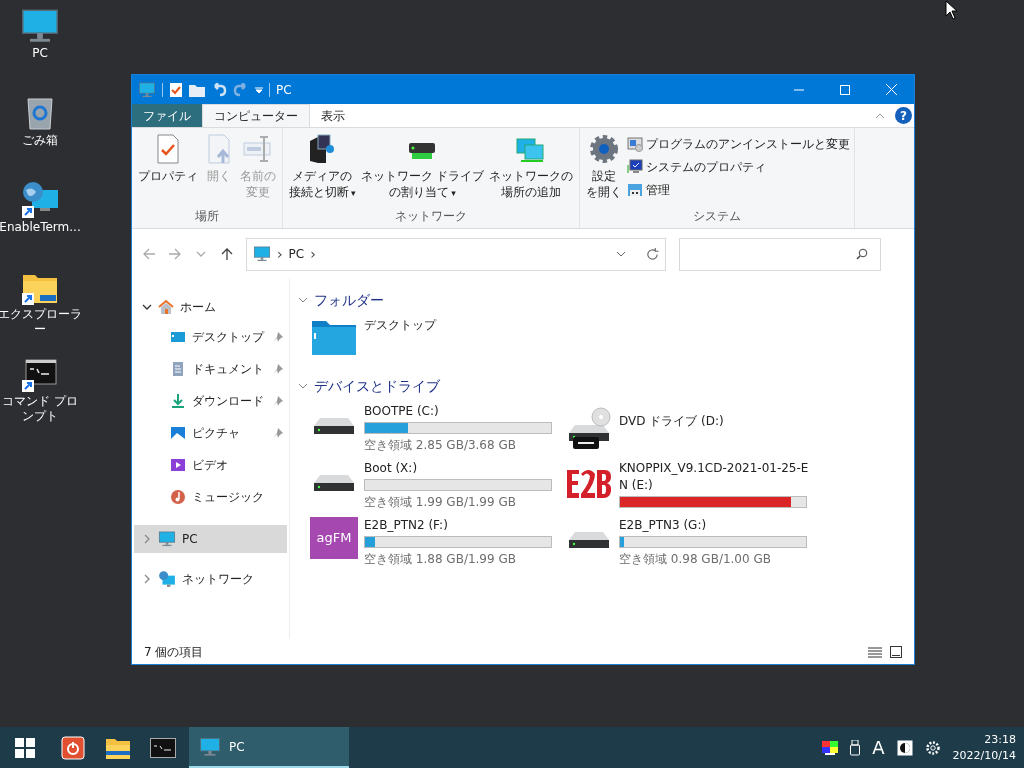 The image size is (1024, 768). I want to click on back-arrow-icon, so click(149, 254).